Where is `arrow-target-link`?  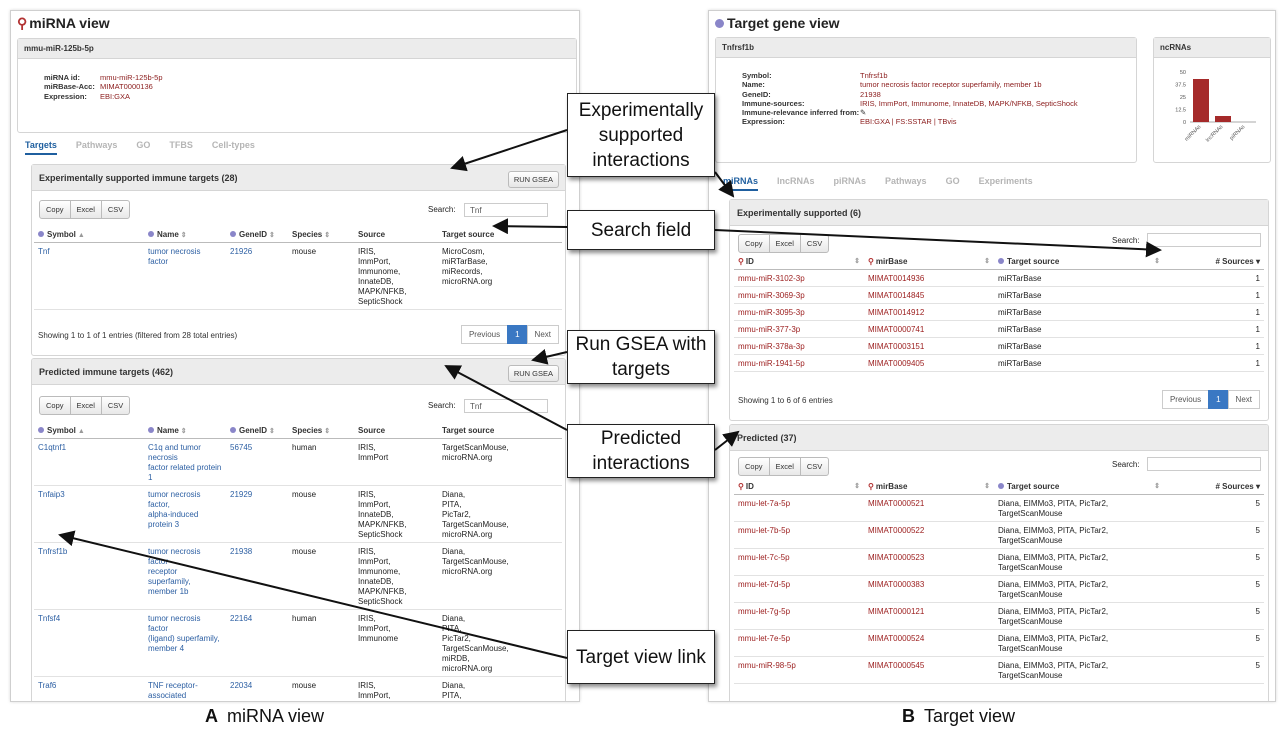
arrow-target-link is located at coordinates (313, 594).